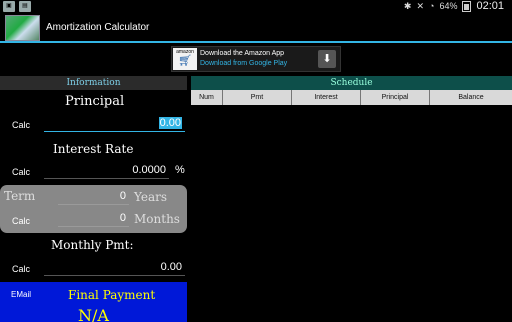  Describe the element at coordinates (242, 53) in the screenshot. I see `ad-title: Download the Amazon App` at that location.